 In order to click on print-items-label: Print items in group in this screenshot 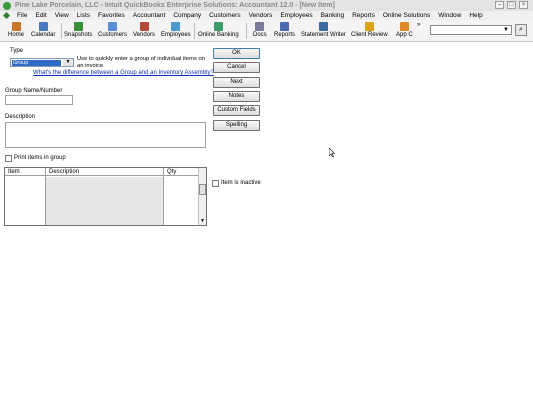, I will do `click(40, 158)`.